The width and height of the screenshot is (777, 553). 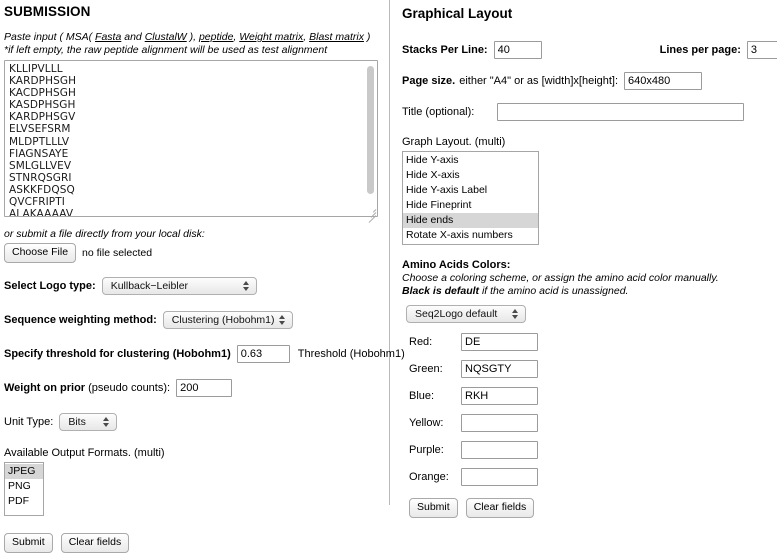 What do you see at coordinates (368, 37) in the screenshot?
I see `paste-suffix-text: )` at bounding box center [368, 37].